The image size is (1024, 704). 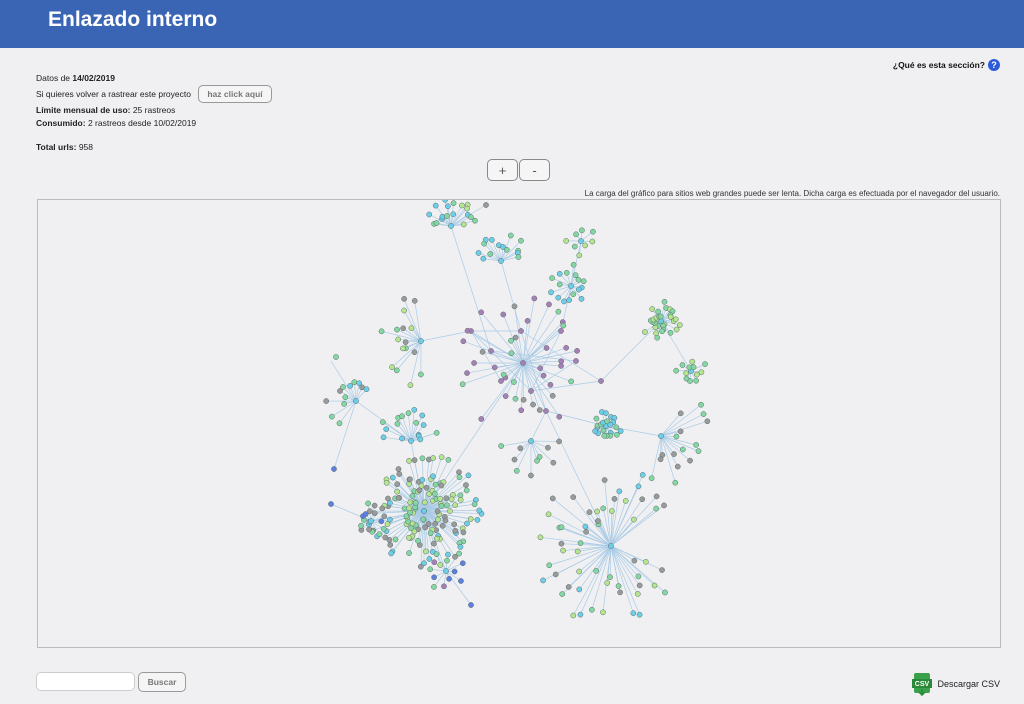 I want to click on csv-file-icon: CSV, so click(x=922, y=684).